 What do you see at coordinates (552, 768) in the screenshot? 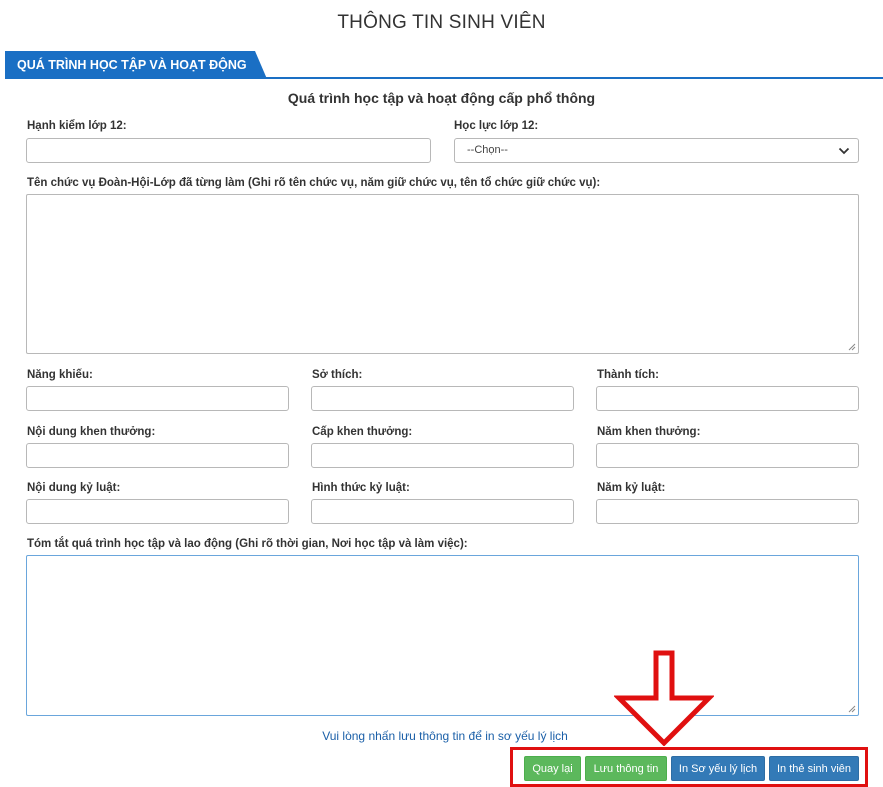
I see `back-button: Quay lại` at bounding box center [552, 768].